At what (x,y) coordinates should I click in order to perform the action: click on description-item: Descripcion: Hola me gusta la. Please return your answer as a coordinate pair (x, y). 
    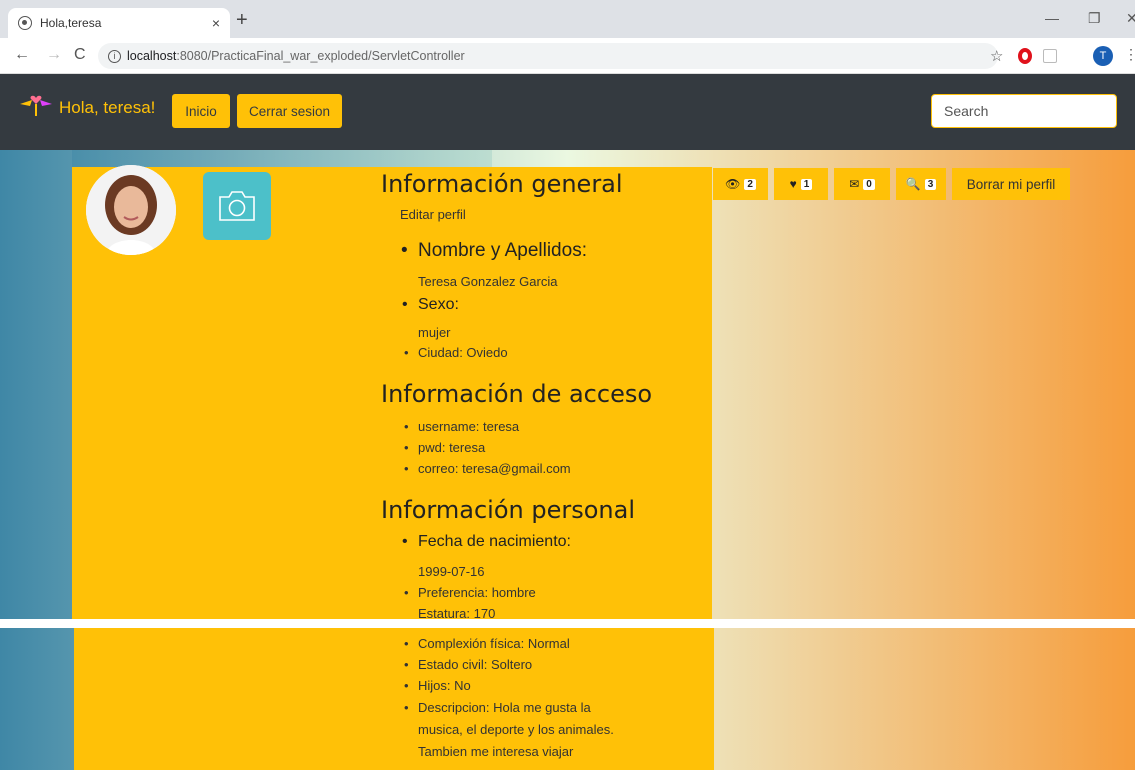
    Looking at the image, I should click on (497, 707).